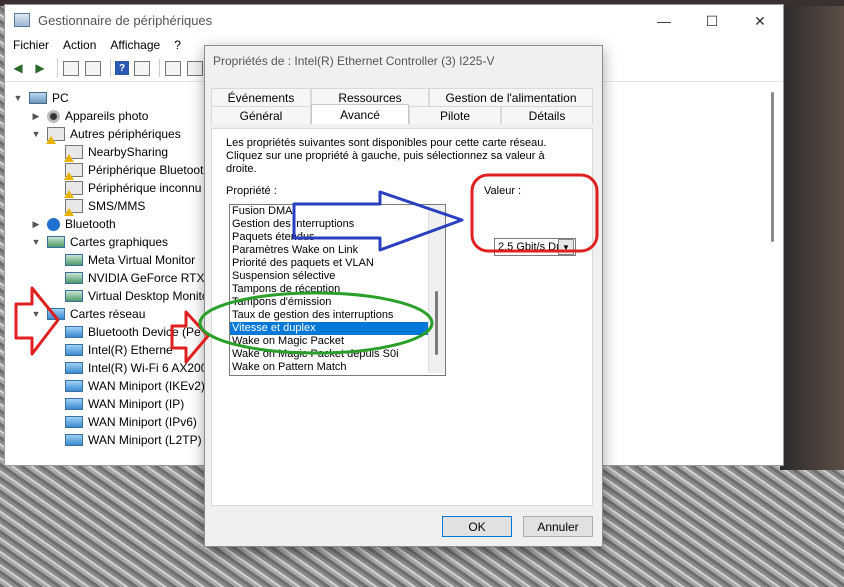 This screenshot has height=587, width=844. Describe the element at coordinates (773, 262) in the screenshot. I see `tree-scrollbar` at that location.